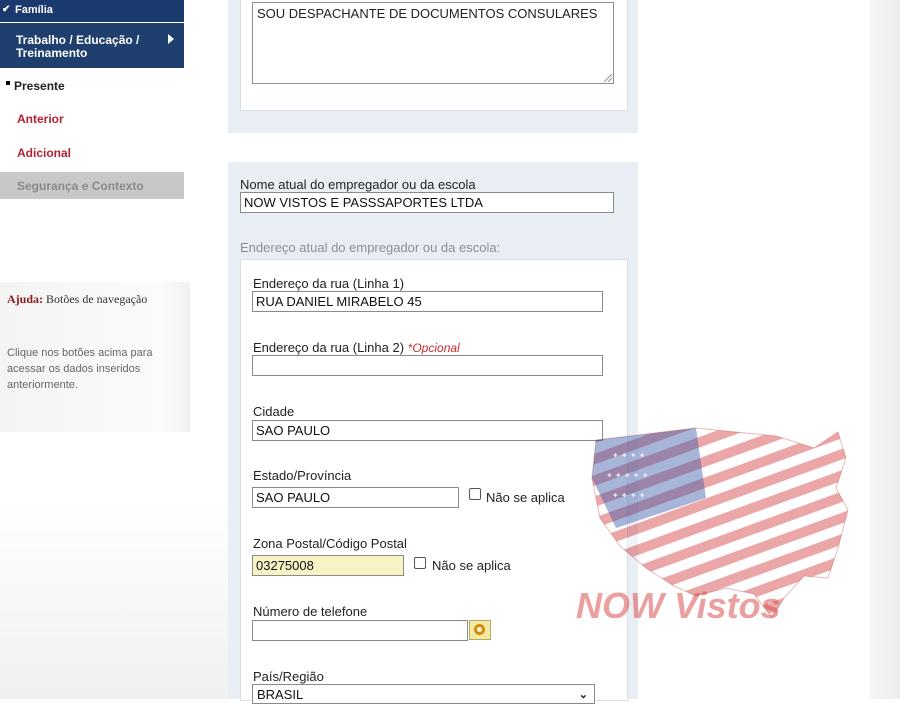 This screenshot has height=704, width=900. I want to click on optional-marker: *Opcional, so click(433, 348).